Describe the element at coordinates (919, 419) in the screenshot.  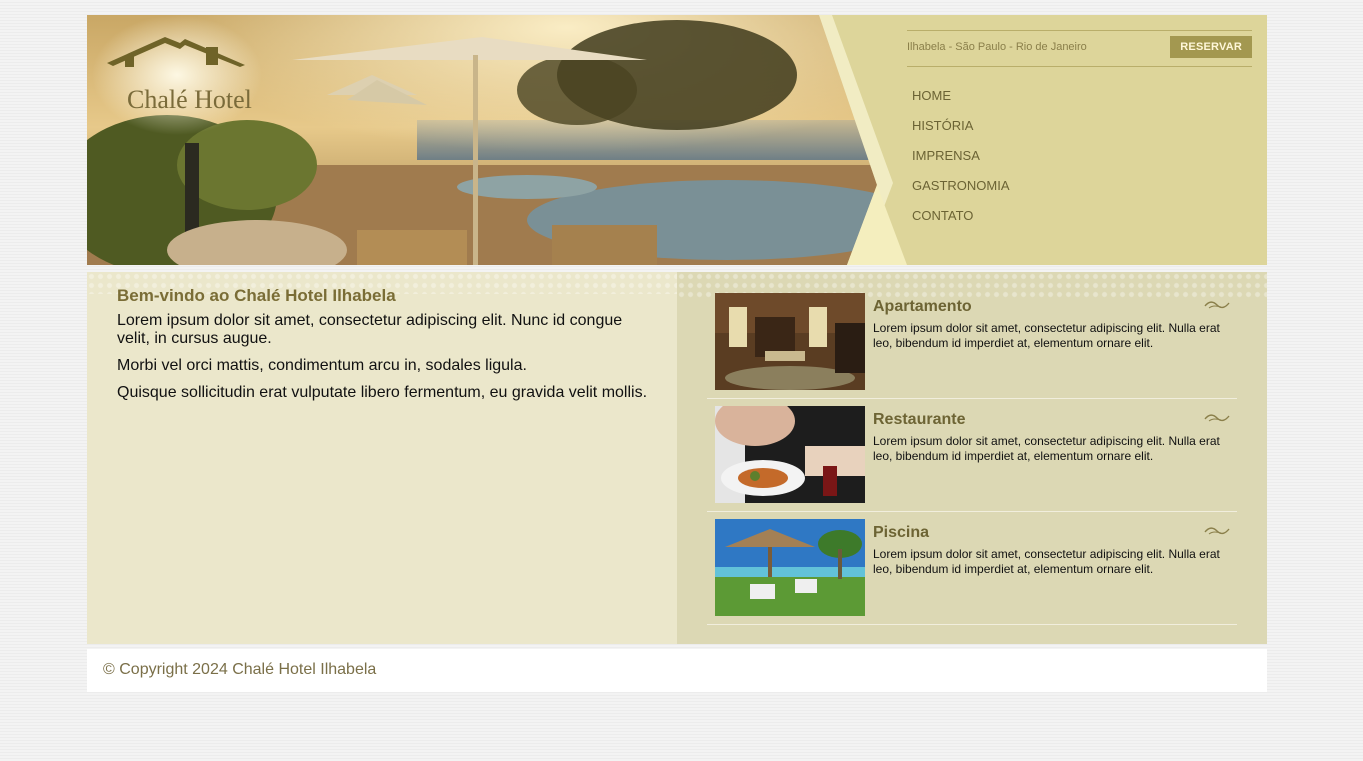
I see `feature-title: Restaurante` at that location.